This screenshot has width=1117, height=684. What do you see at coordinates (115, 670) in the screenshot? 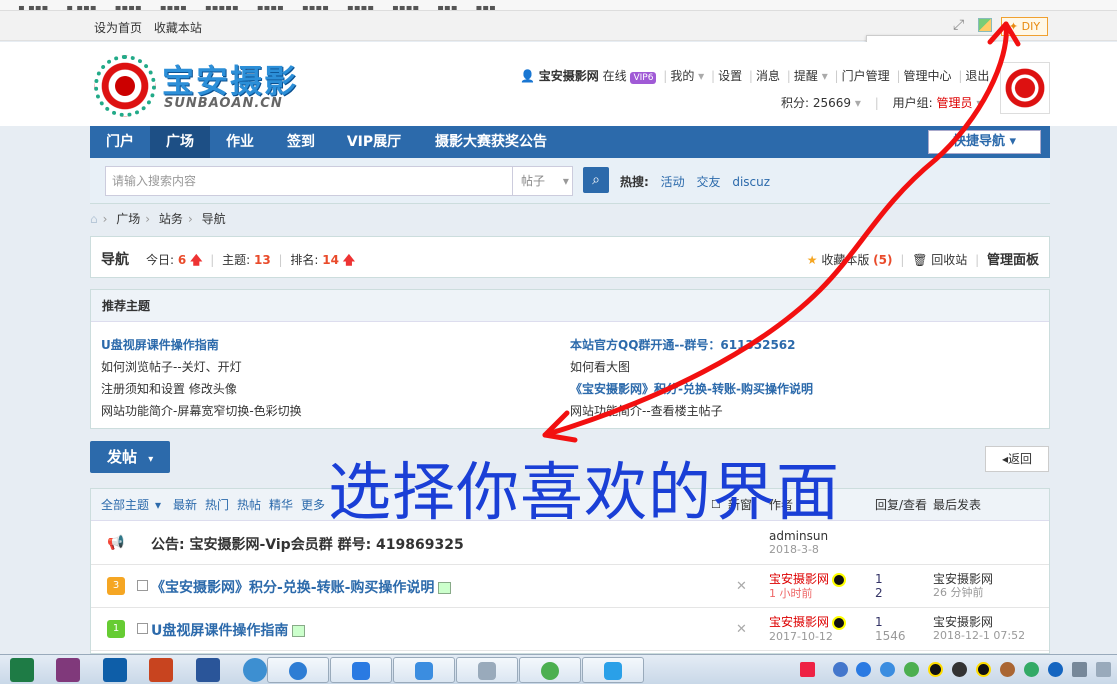
I see `outlook-icon` at bounding box center [115, 670].